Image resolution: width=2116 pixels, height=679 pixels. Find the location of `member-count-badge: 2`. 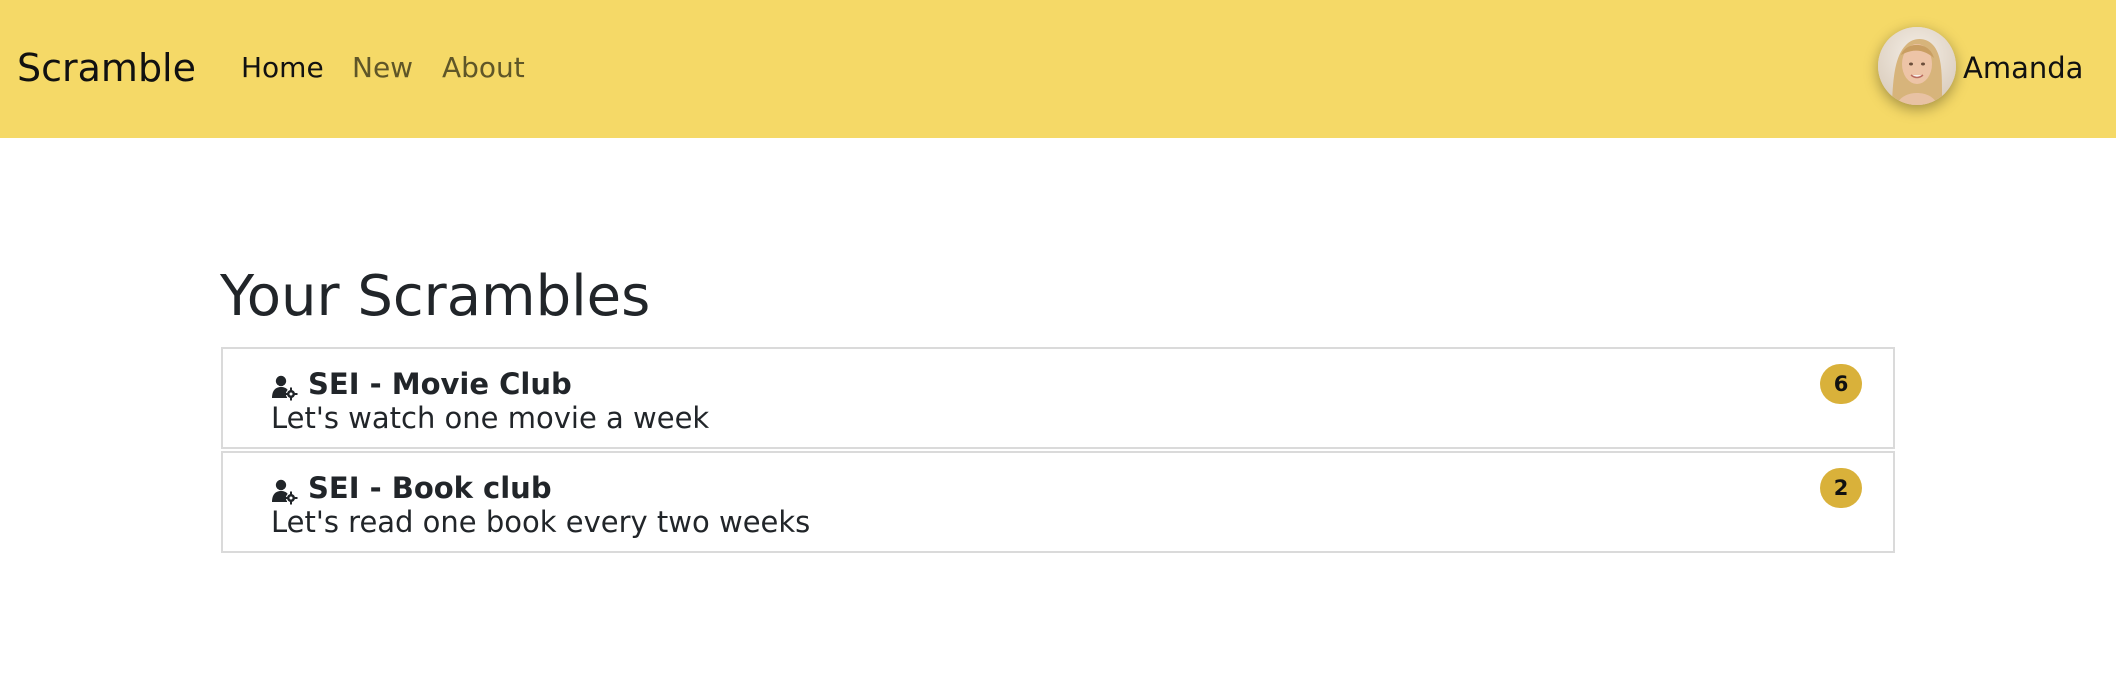

member-count-badge: 2 is located at coordinates (1841, 488).